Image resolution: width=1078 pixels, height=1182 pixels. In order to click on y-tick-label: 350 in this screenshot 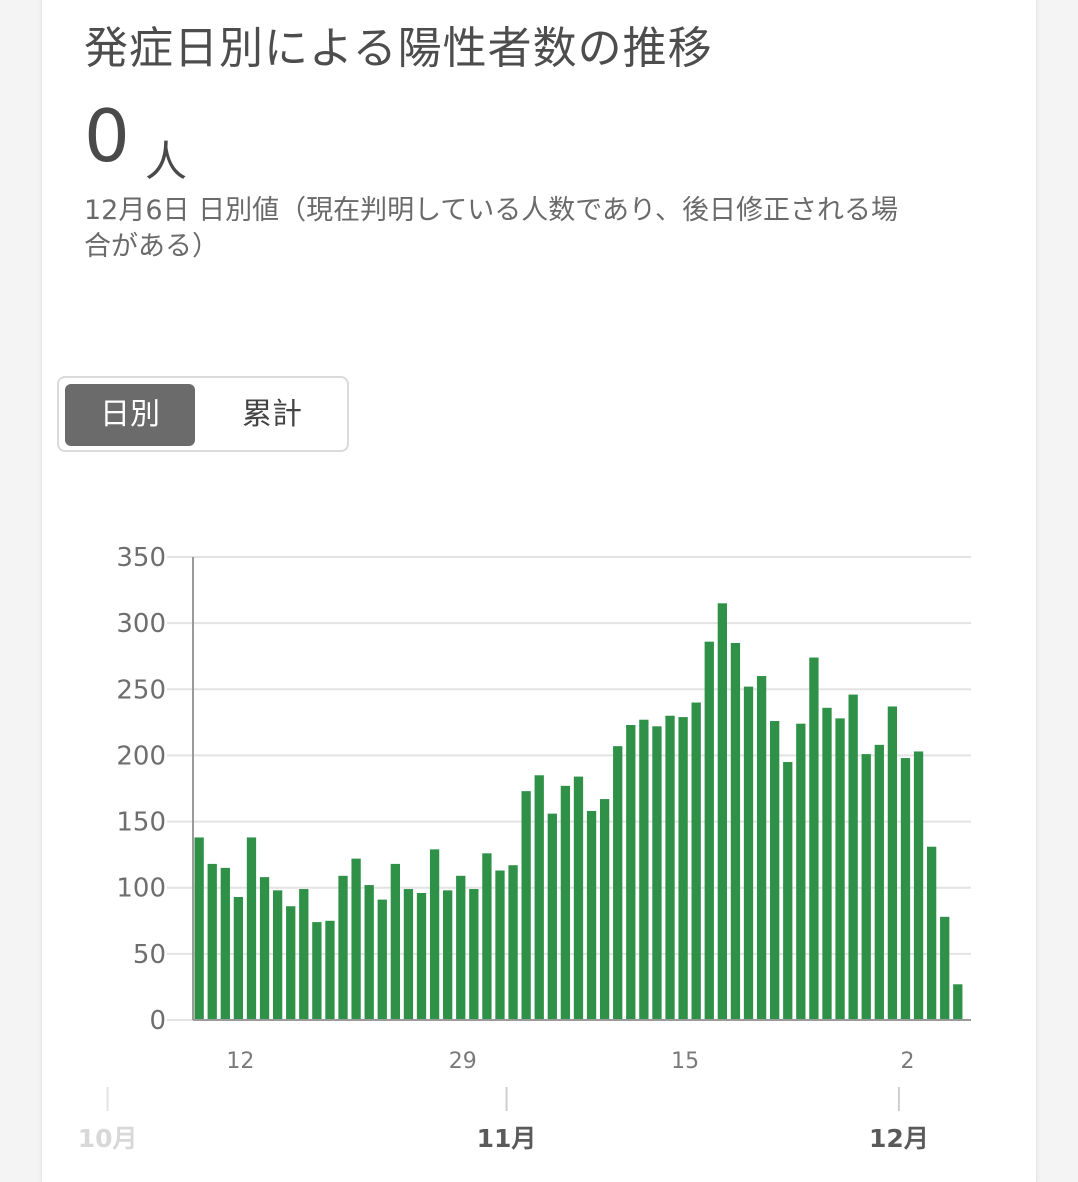, I will do `click(141, 558)`.